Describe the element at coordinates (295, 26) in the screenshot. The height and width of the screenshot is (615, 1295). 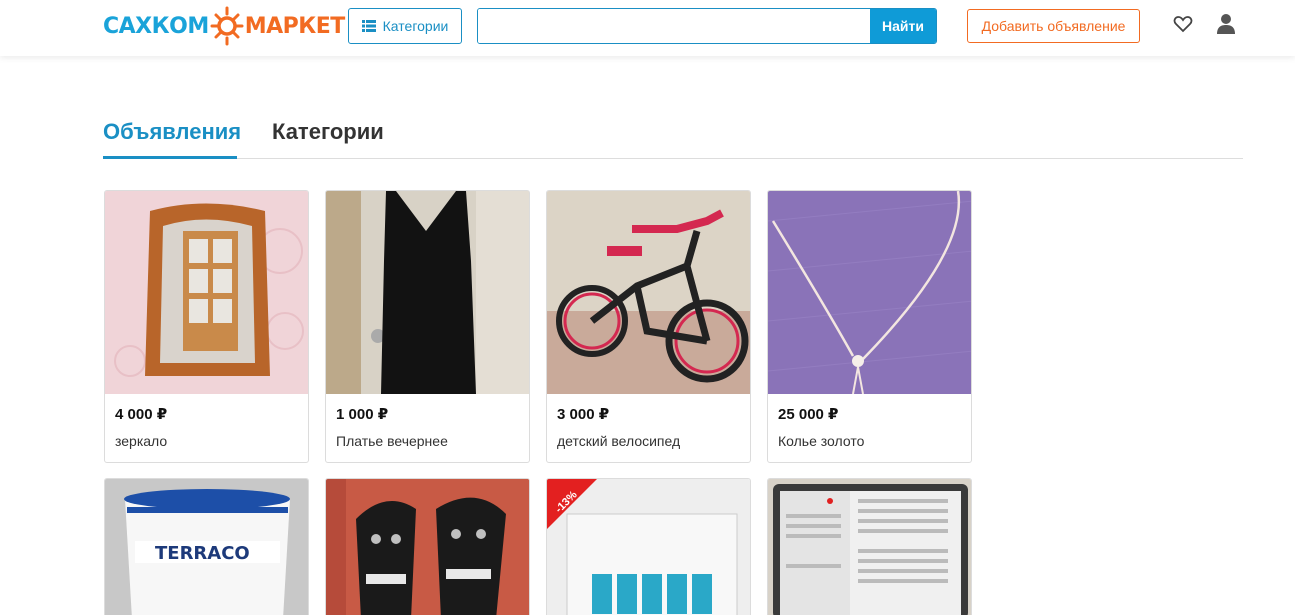
I see `logo-text-right: МАРКЕТ` at that location.